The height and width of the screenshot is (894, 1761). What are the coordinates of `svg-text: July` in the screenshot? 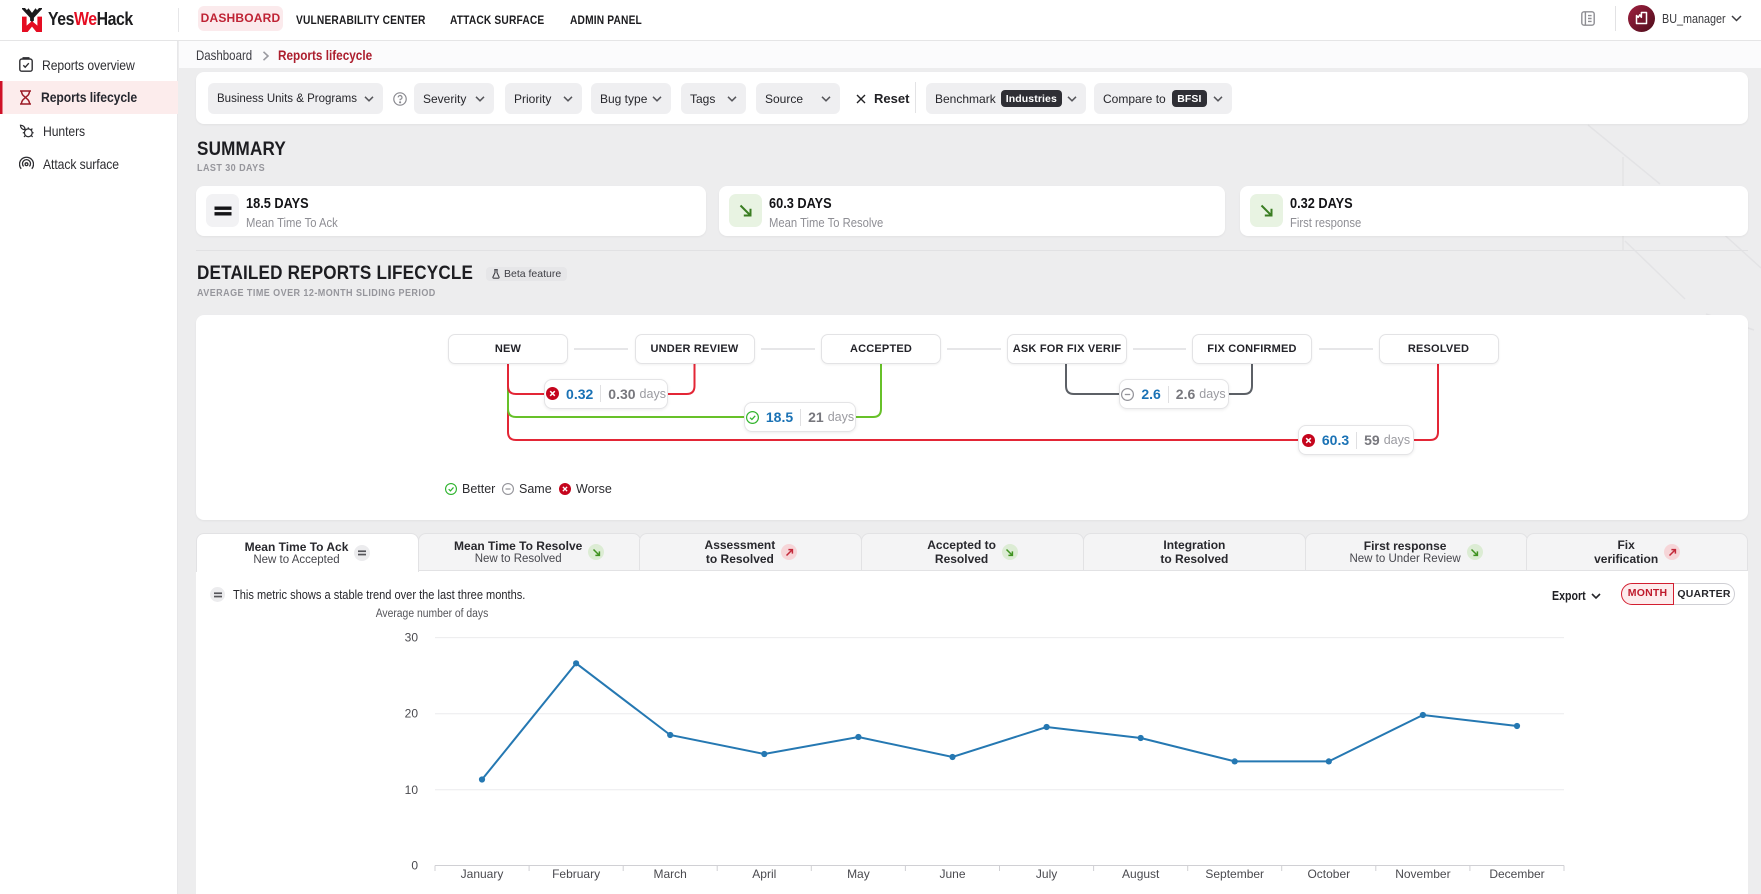 It's located at (1046, 874).